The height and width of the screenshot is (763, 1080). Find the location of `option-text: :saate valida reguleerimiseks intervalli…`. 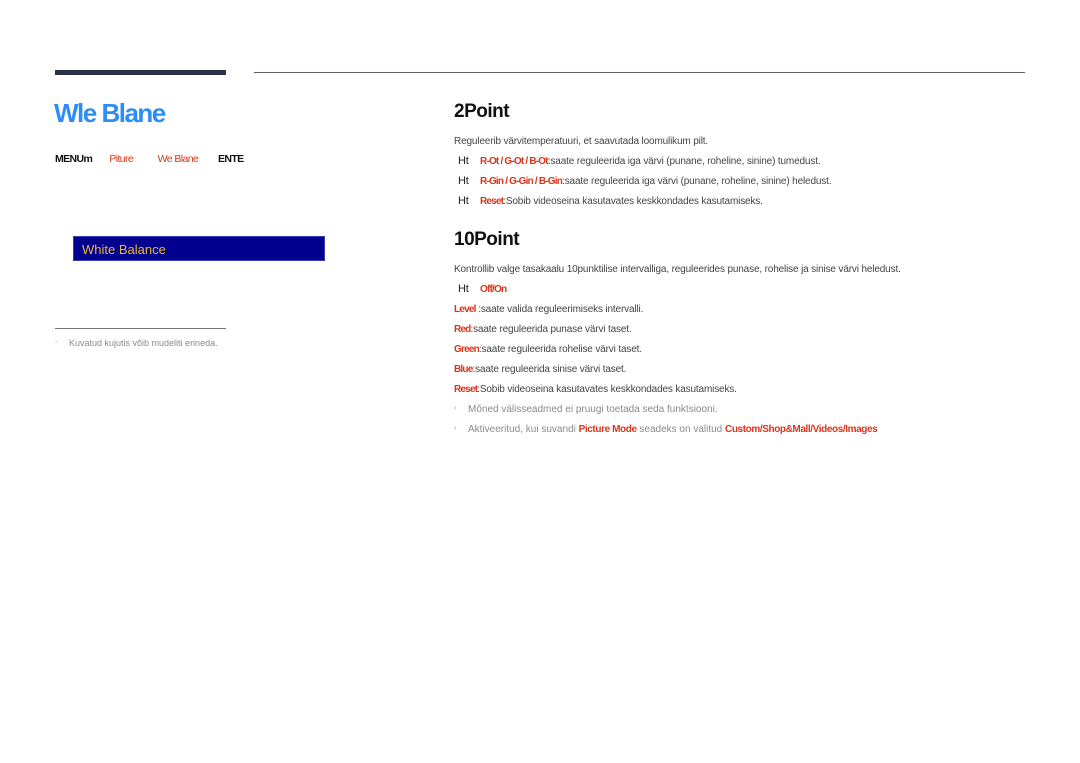

option-text: :saate valida reguleerimiseks intervalli… is located at coordinates (559, 309).